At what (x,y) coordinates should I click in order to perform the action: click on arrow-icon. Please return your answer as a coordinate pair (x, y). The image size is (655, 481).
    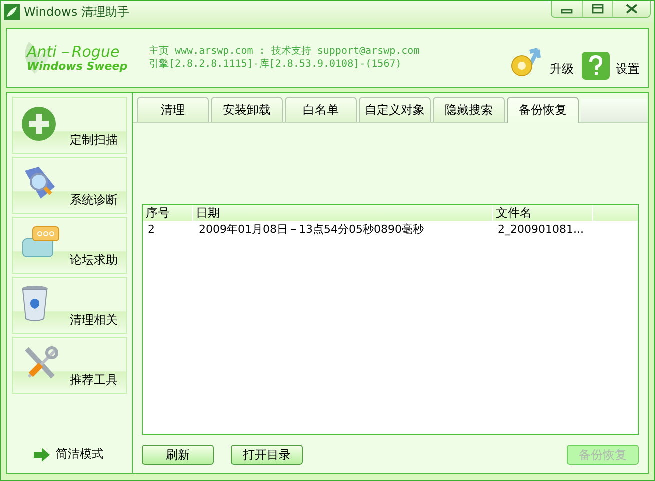
    Looking at the image, I should click on (42, 455).